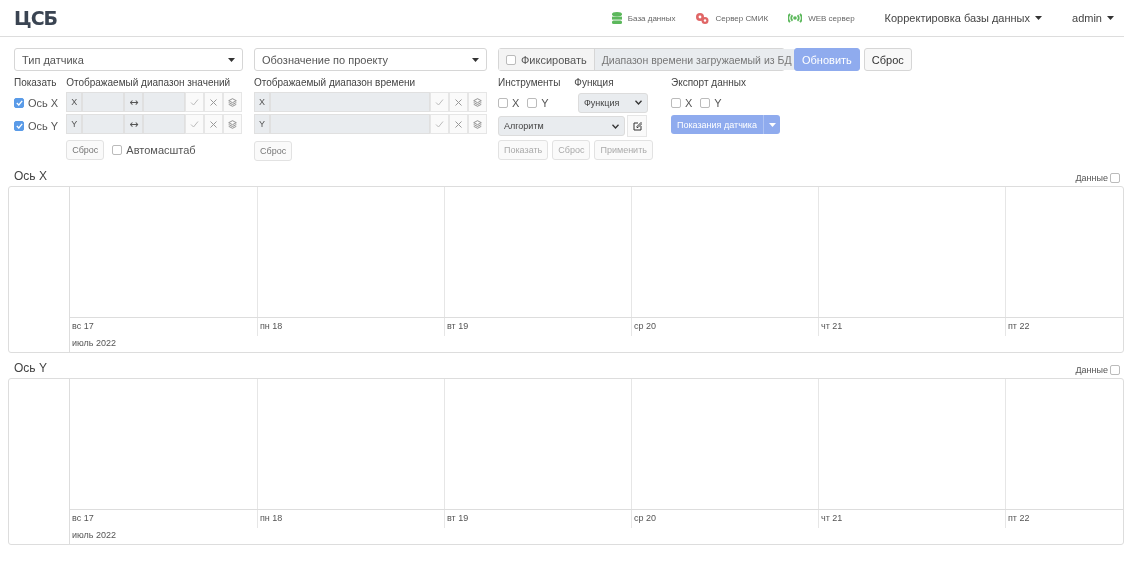 Image resolution: width=1124 pixels, height=564 pixels. Describe the element at coordinates (36, 82) in the screenshot. I see `section-heading: Показать` at that location.